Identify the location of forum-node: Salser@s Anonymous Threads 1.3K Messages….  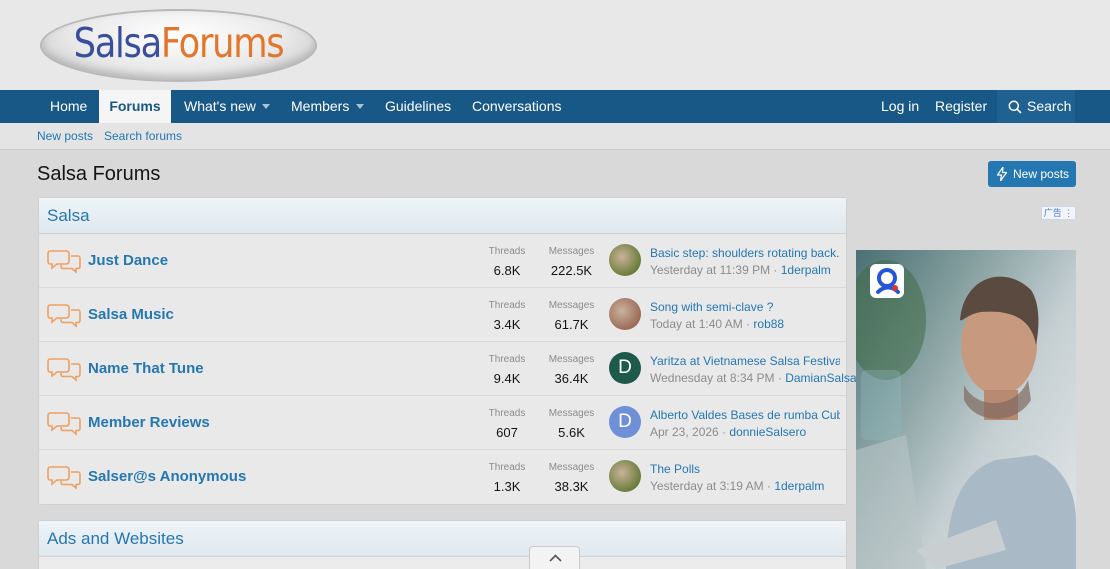
(442, 477).